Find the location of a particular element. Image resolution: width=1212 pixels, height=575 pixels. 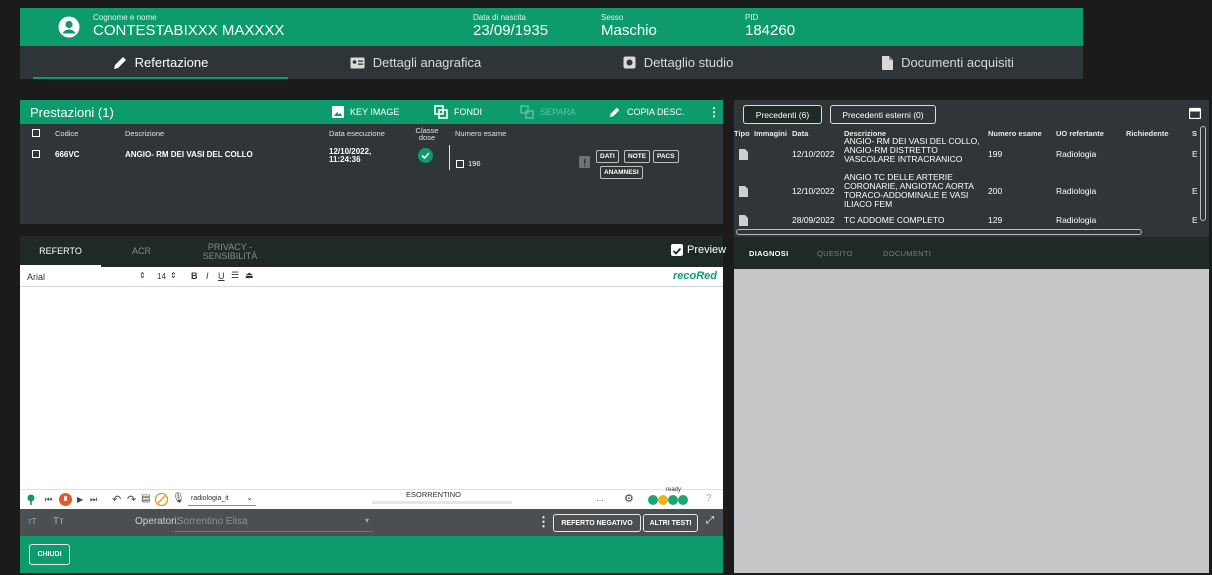

precedenti-button: Precedenti (6) is located at coordinates (782, 114).